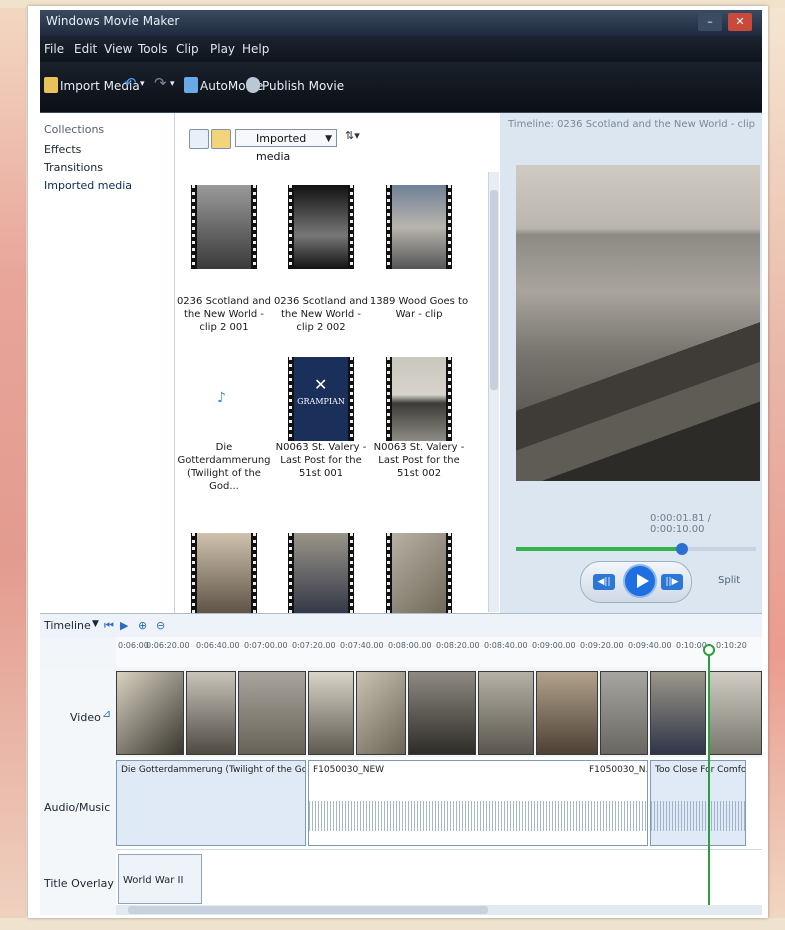  What do you see at coordinates (493, 392) in the screenshot?
I see `collection-scrollbar` at bounding box center [493, 392].